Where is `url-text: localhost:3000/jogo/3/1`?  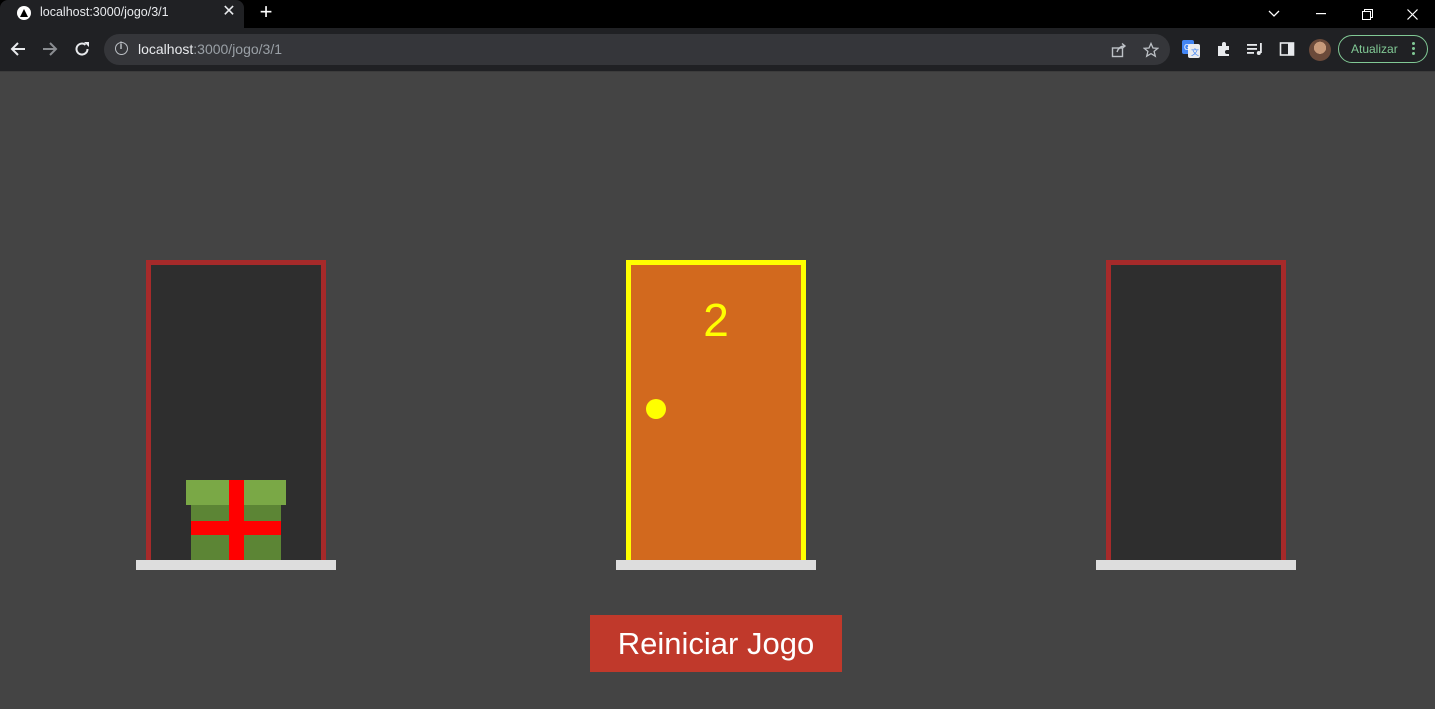
url-text: localhost:3000/jogo/3/1 is located at coordinates (210, 49).